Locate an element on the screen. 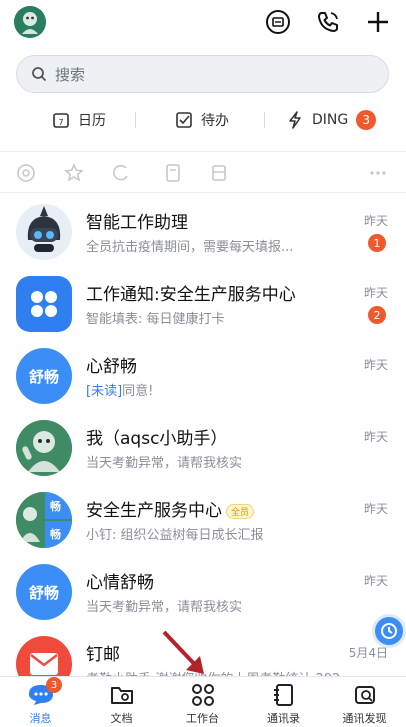 Image resolution: width=406 pixels, height=727 pixels. unread-tag: [未读] is located at coordinates (104, 391).